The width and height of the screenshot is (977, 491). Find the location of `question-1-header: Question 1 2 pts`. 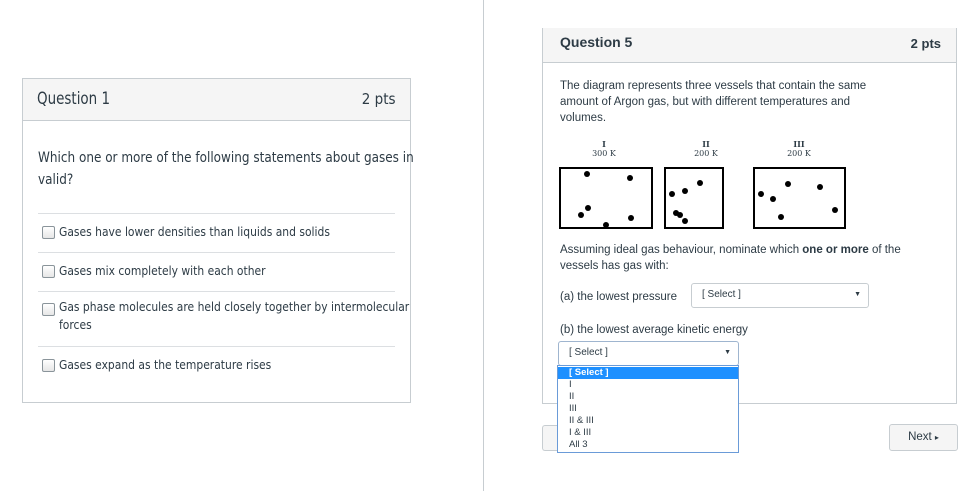

question-1-header: Question 1 2 pts is located at coordinates (216, 100).